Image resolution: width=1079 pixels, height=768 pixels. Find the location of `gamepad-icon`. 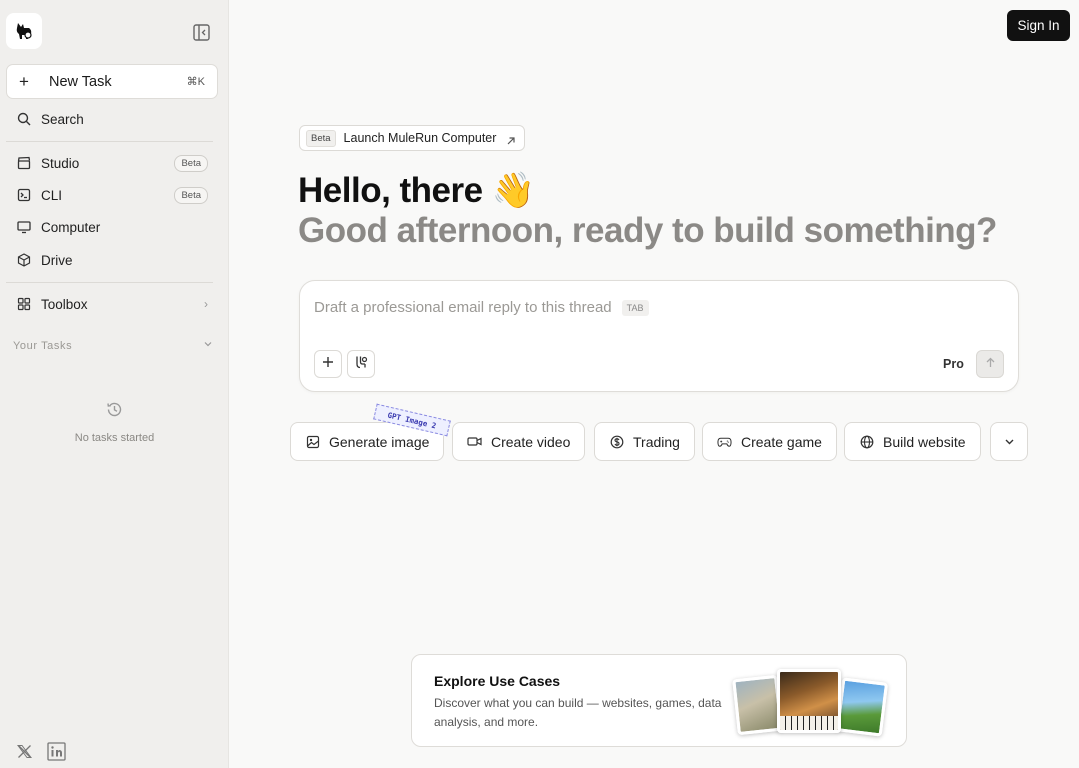

gamepad-icon is located at coordinates (724, 441).